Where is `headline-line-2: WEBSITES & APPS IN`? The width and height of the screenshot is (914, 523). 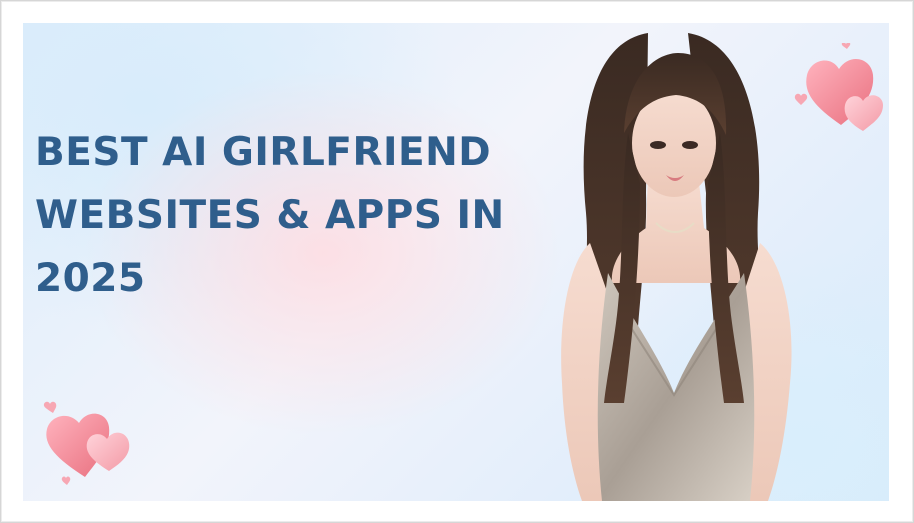 headline-line-2: WEBSITES & APPS IN is located at coordinates (270, 215).